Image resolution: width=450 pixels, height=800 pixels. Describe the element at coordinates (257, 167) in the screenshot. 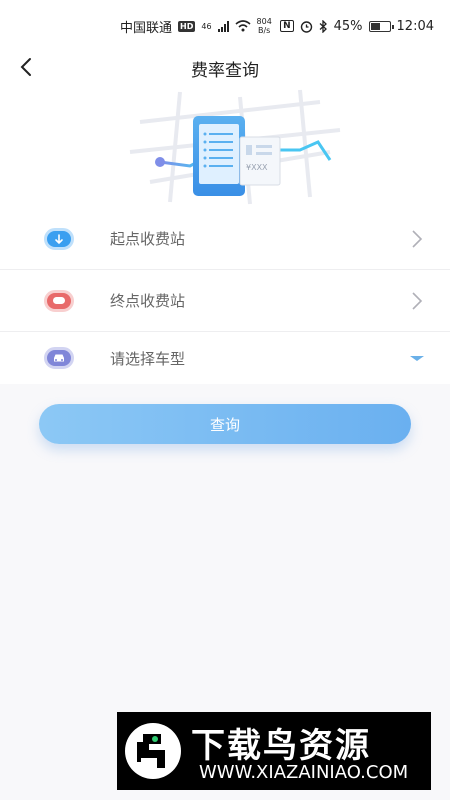

I see `receipt-amount: ¥XXX` at that location.